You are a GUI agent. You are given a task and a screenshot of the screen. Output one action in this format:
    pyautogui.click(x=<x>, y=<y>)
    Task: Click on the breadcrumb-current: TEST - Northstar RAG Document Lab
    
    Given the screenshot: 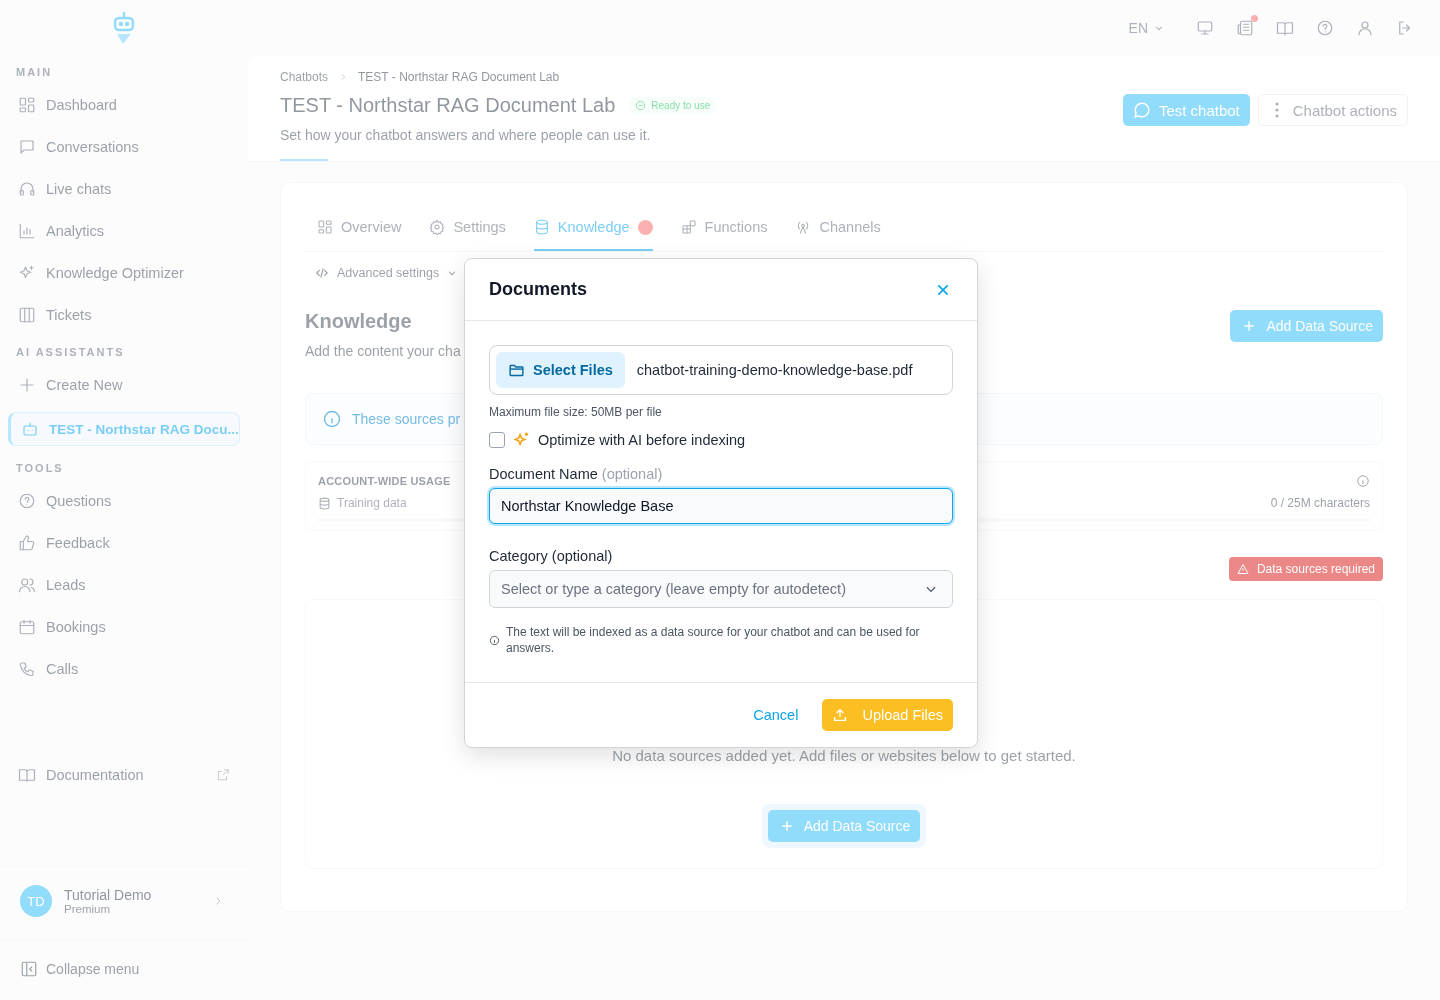 What is the action you would take?
    pyautogui.click(x=459, y=77)
    